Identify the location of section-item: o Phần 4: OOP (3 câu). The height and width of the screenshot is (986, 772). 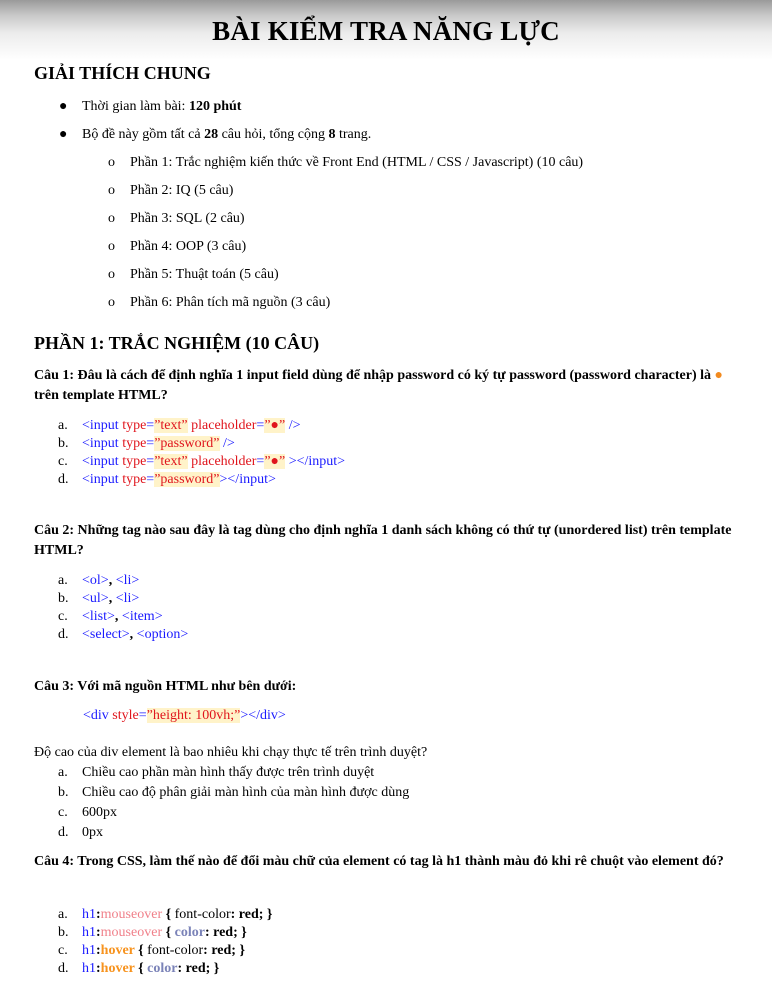
(177, 246).